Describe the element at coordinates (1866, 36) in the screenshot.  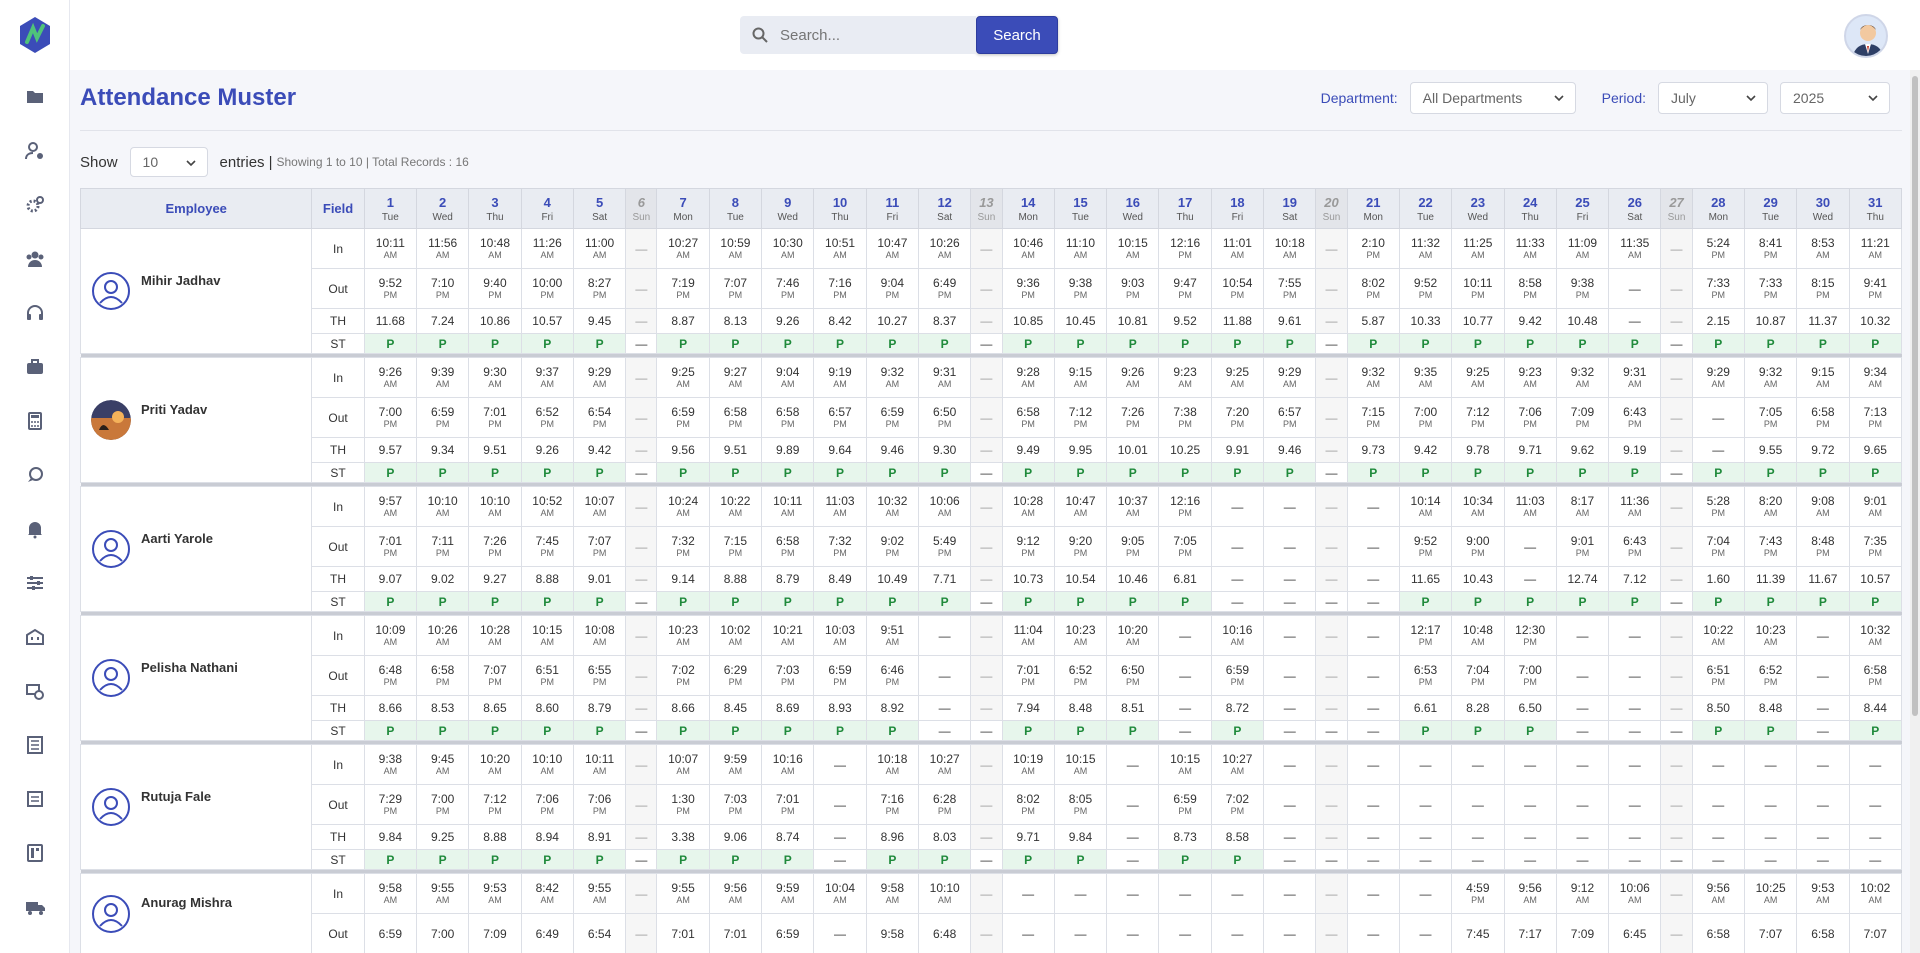
I see `user-avatar` at that location.